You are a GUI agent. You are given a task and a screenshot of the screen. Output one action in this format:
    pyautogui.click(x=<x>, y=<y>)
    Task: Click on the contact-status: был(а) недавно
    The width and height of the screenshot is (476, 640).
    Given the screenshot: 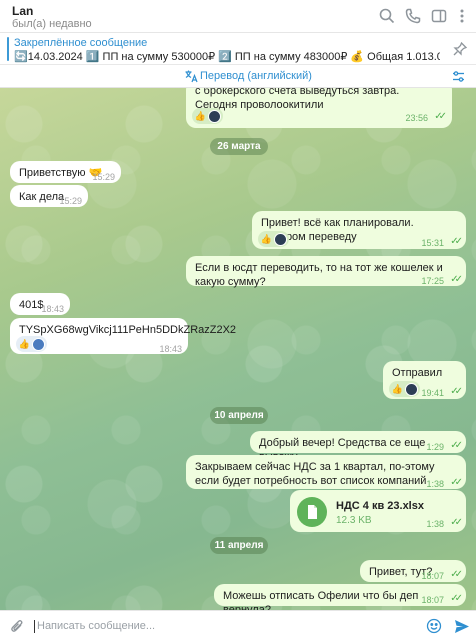 What is the action you would take?
    pyautogui.click(x=52, y=24)
    